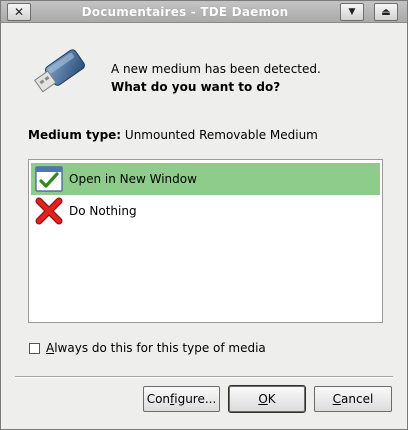  I want to click on detected-message: A new medium has been detected., so click(216, 69).